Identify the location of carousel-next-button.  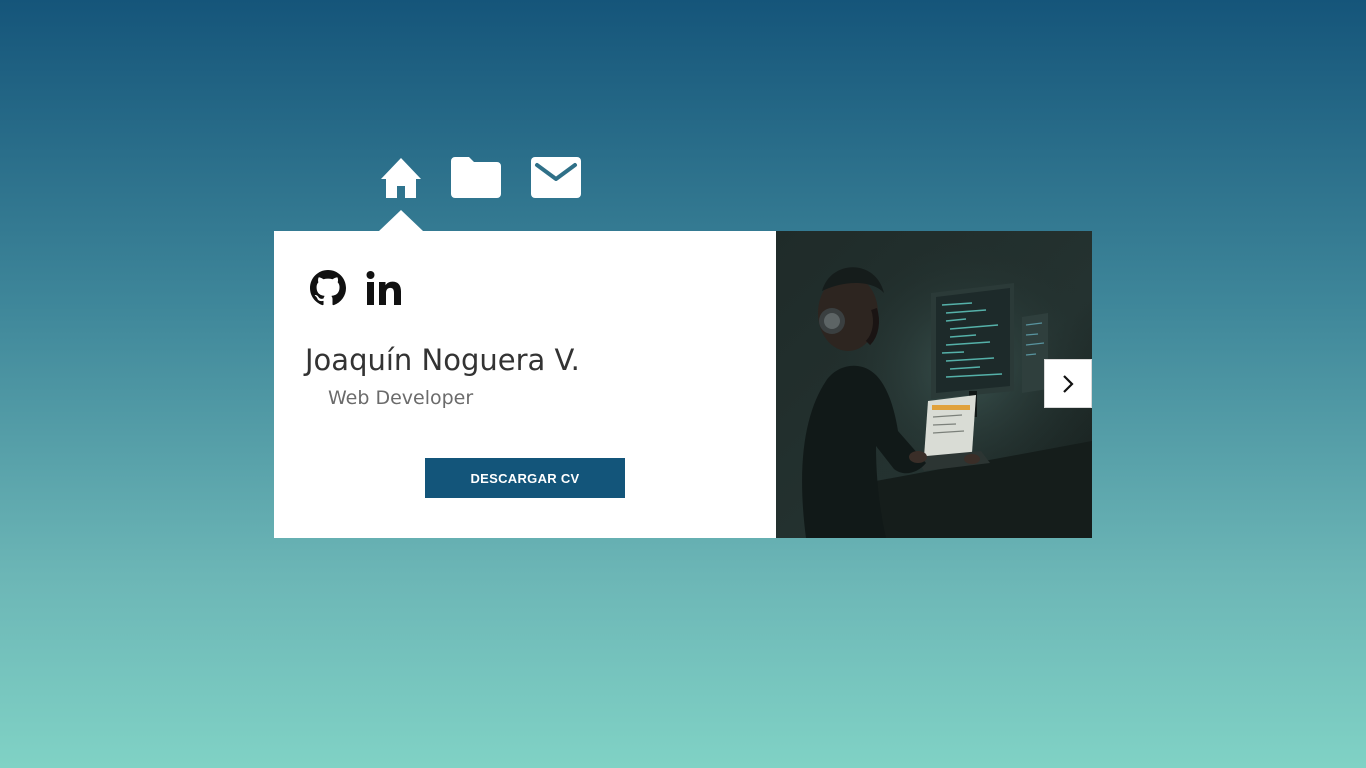
(1068, 383).